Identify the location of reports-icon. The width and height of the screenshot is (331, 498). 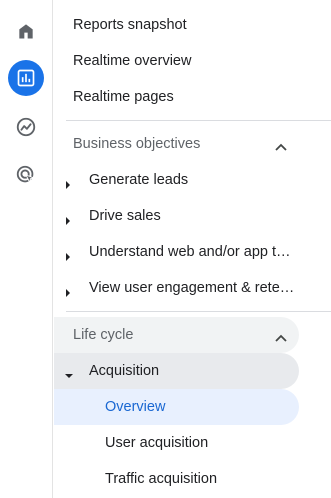
(26, 78).